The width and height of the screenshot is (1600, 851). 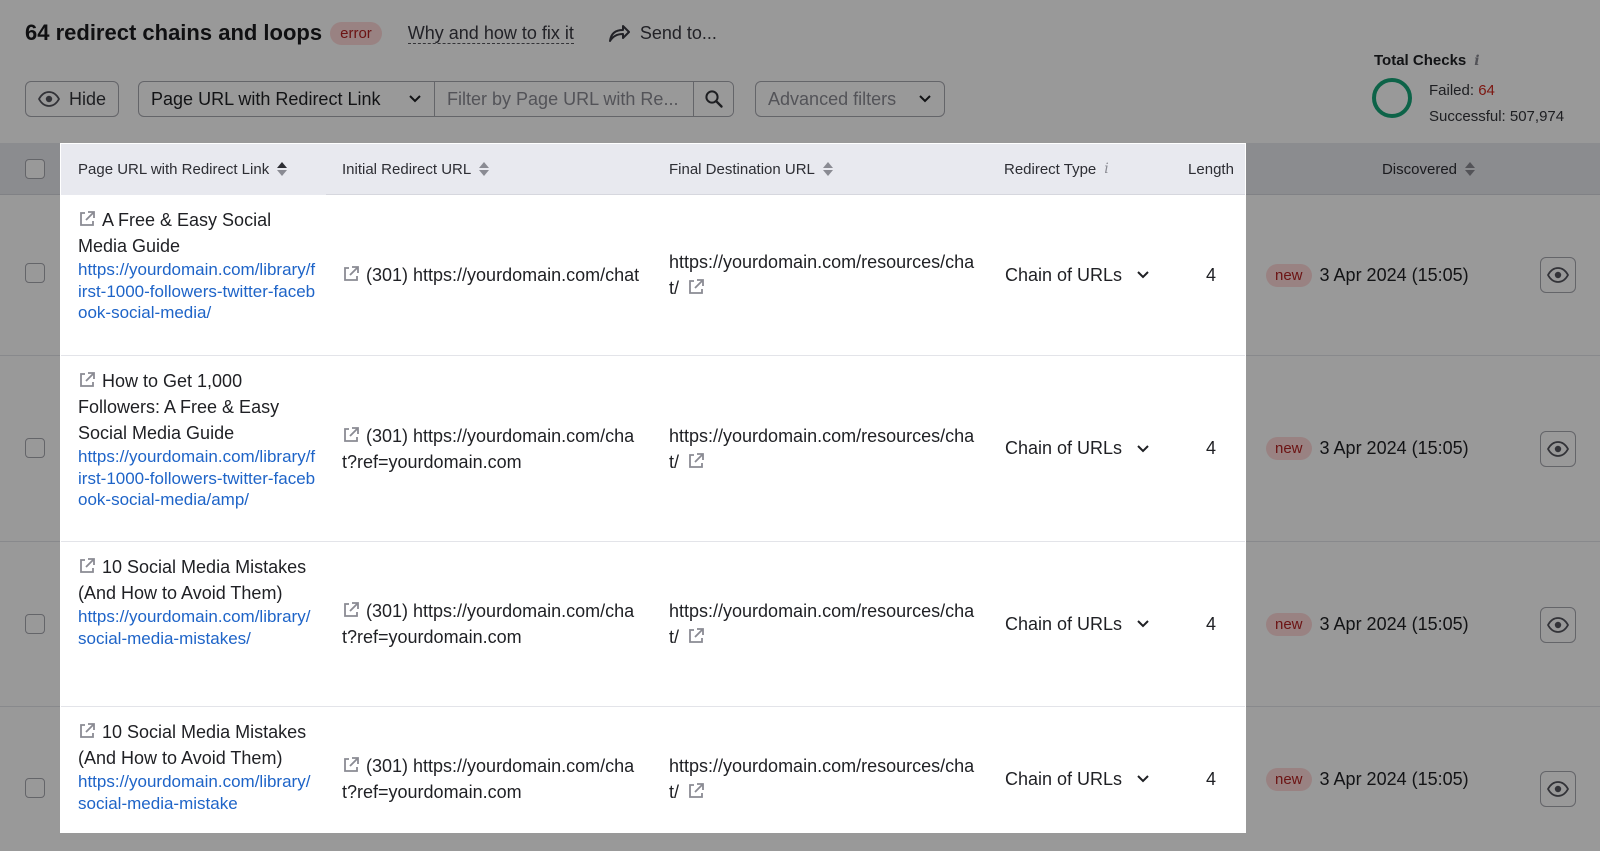 What do you see at coordinates (653, 842) in the screenshot?
I see `dim-overlay-bottom` at bounding box center [653, 842].